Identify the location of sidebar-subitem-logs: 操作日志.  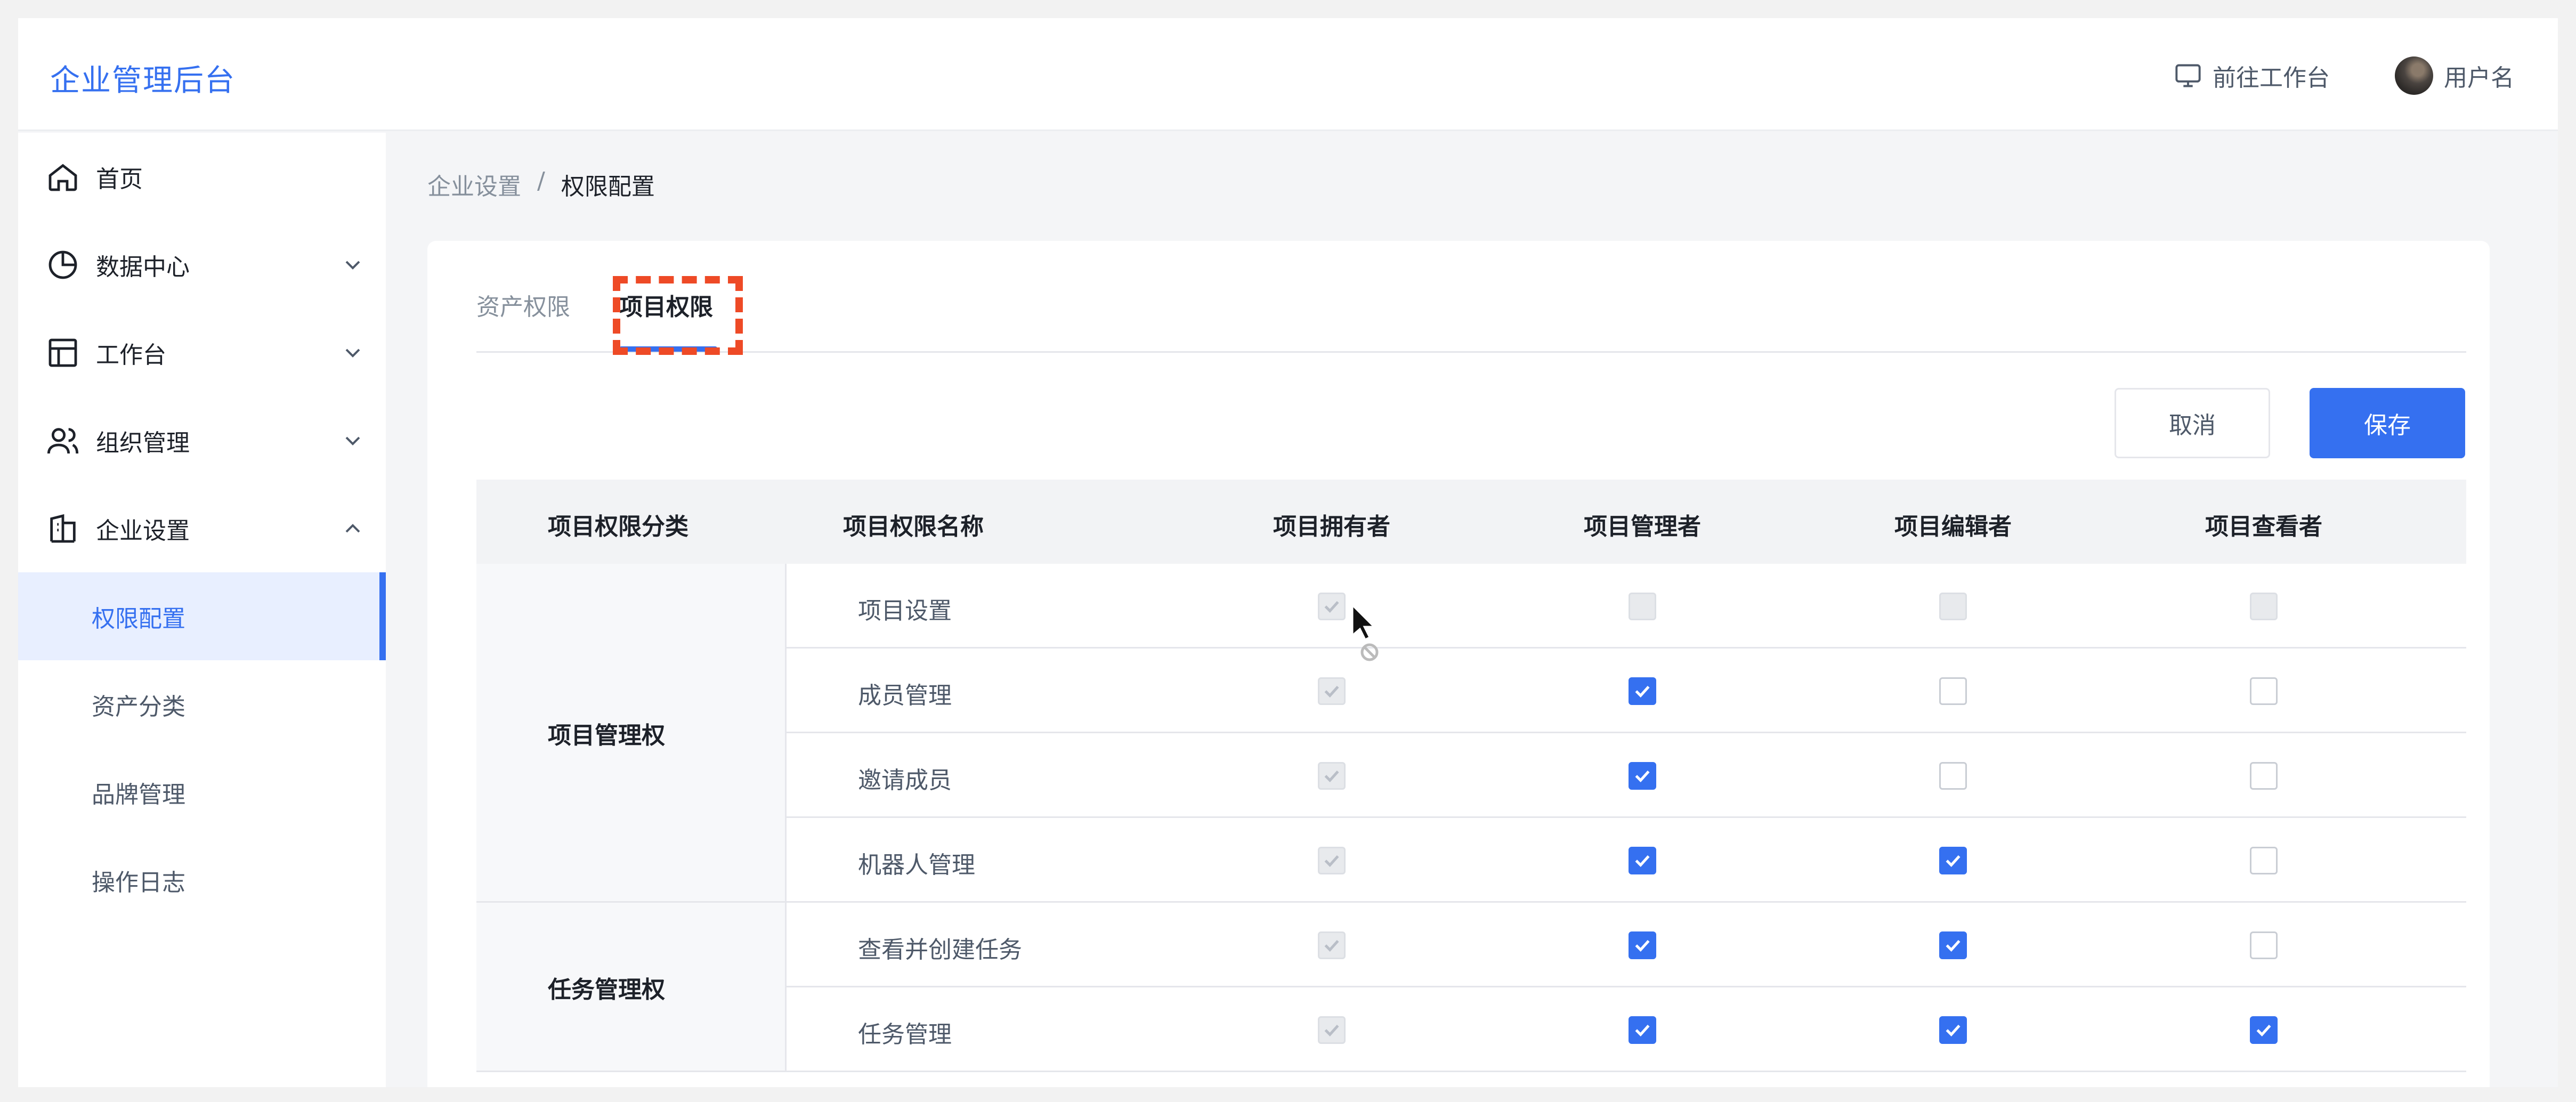
(202, 880).